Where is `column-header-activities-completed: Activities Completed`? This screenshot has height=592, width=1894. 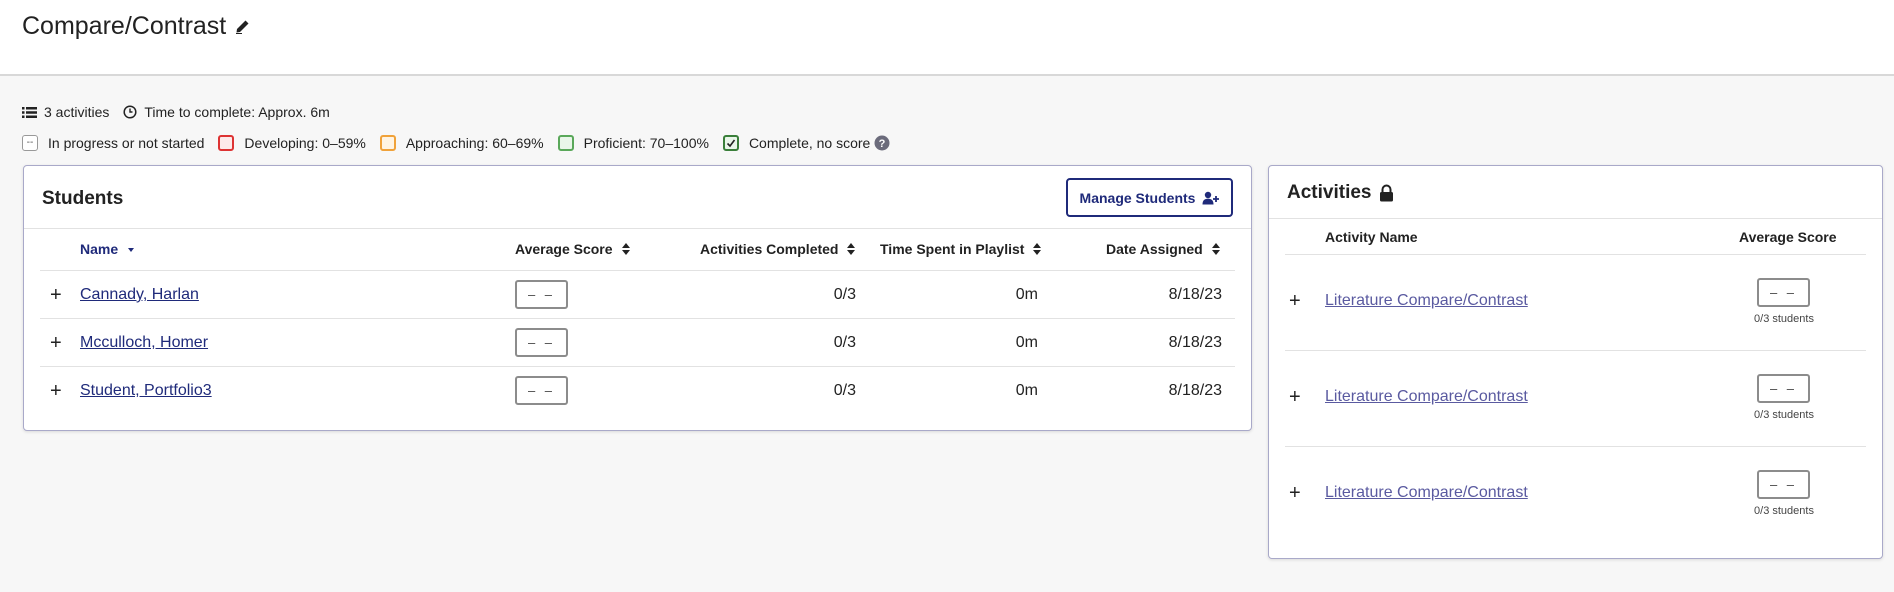
column-header-activities-completed: Activities Completed is located at coordinates (778, 249).